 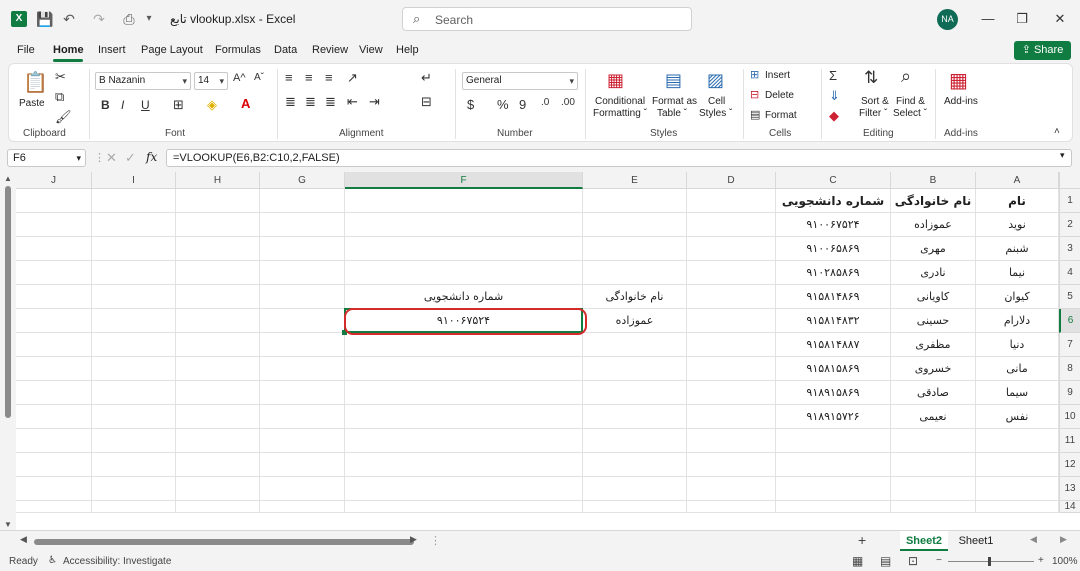 What do you see at coordinates (834, 96) in the screenshot?
I see `fill-icon: ⇓` at bounding box center [834, 96].